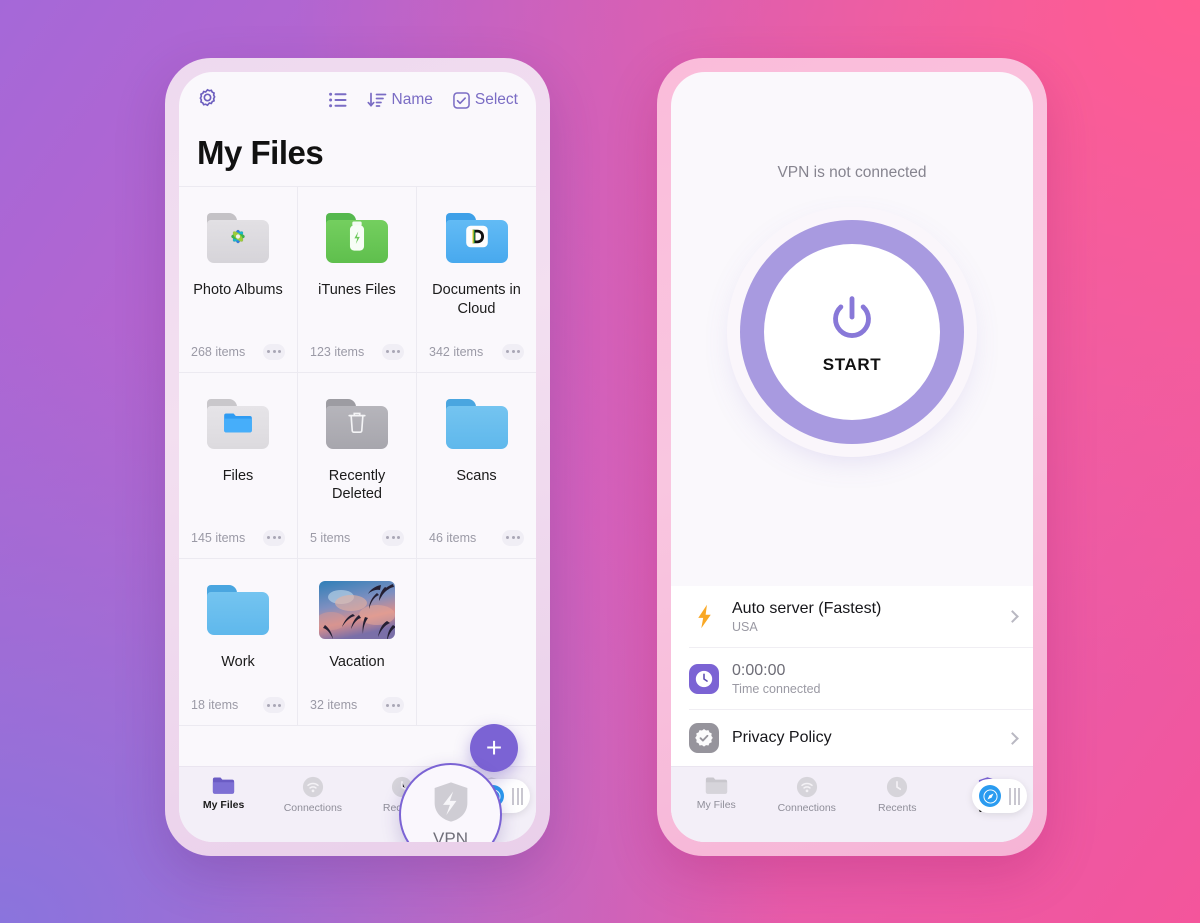  What do you see at coordinates (238, 465) in the screenshot?
I see `file-item-files: Files 145 items` at bounding box center [238, 465].